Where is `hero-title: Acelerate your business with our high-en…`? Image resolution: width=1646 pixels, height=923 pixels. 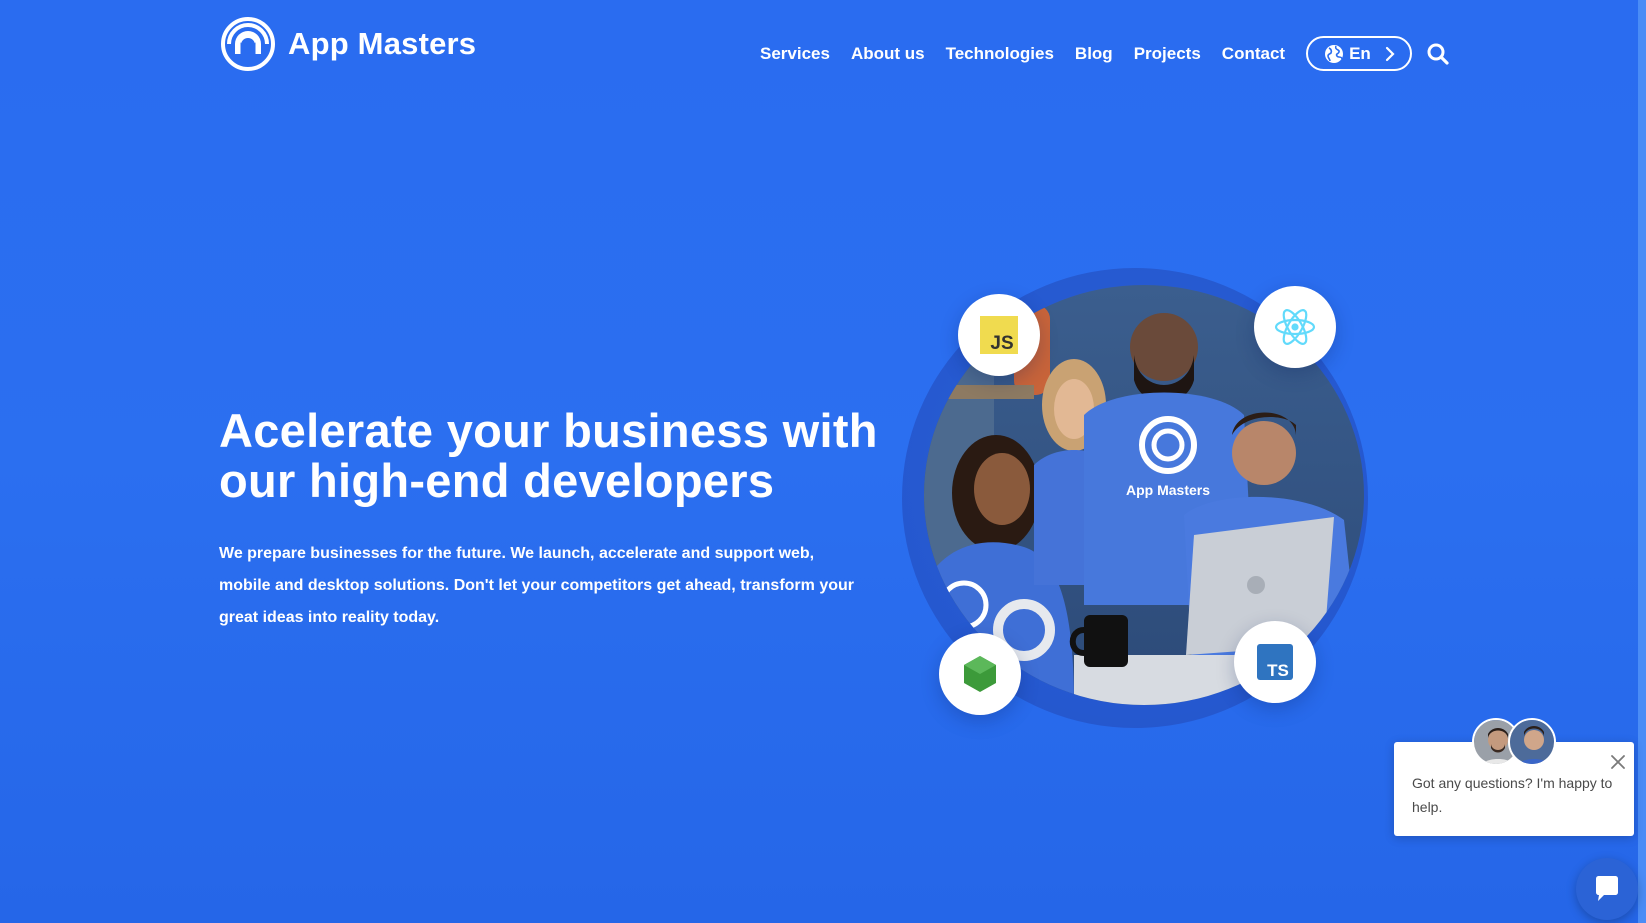 hero-title: Acelerate your business with our high-en… is located at coordinates (559, 456).